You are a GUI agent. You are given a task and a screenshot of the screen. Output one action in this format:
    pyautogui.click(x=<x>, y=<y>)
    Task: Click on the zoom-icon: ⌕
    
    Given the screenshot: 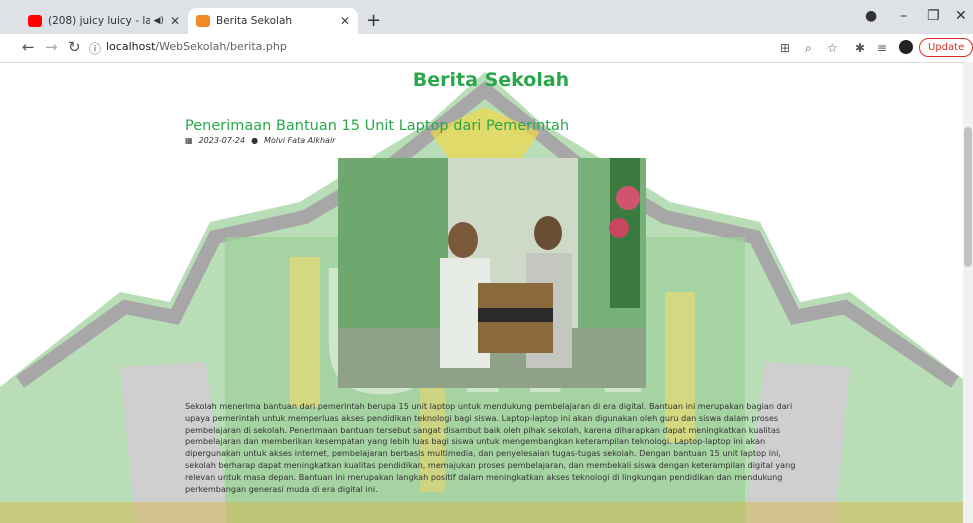 What is the action you would take?
    pyautogui.click(x=808, y=48)
    